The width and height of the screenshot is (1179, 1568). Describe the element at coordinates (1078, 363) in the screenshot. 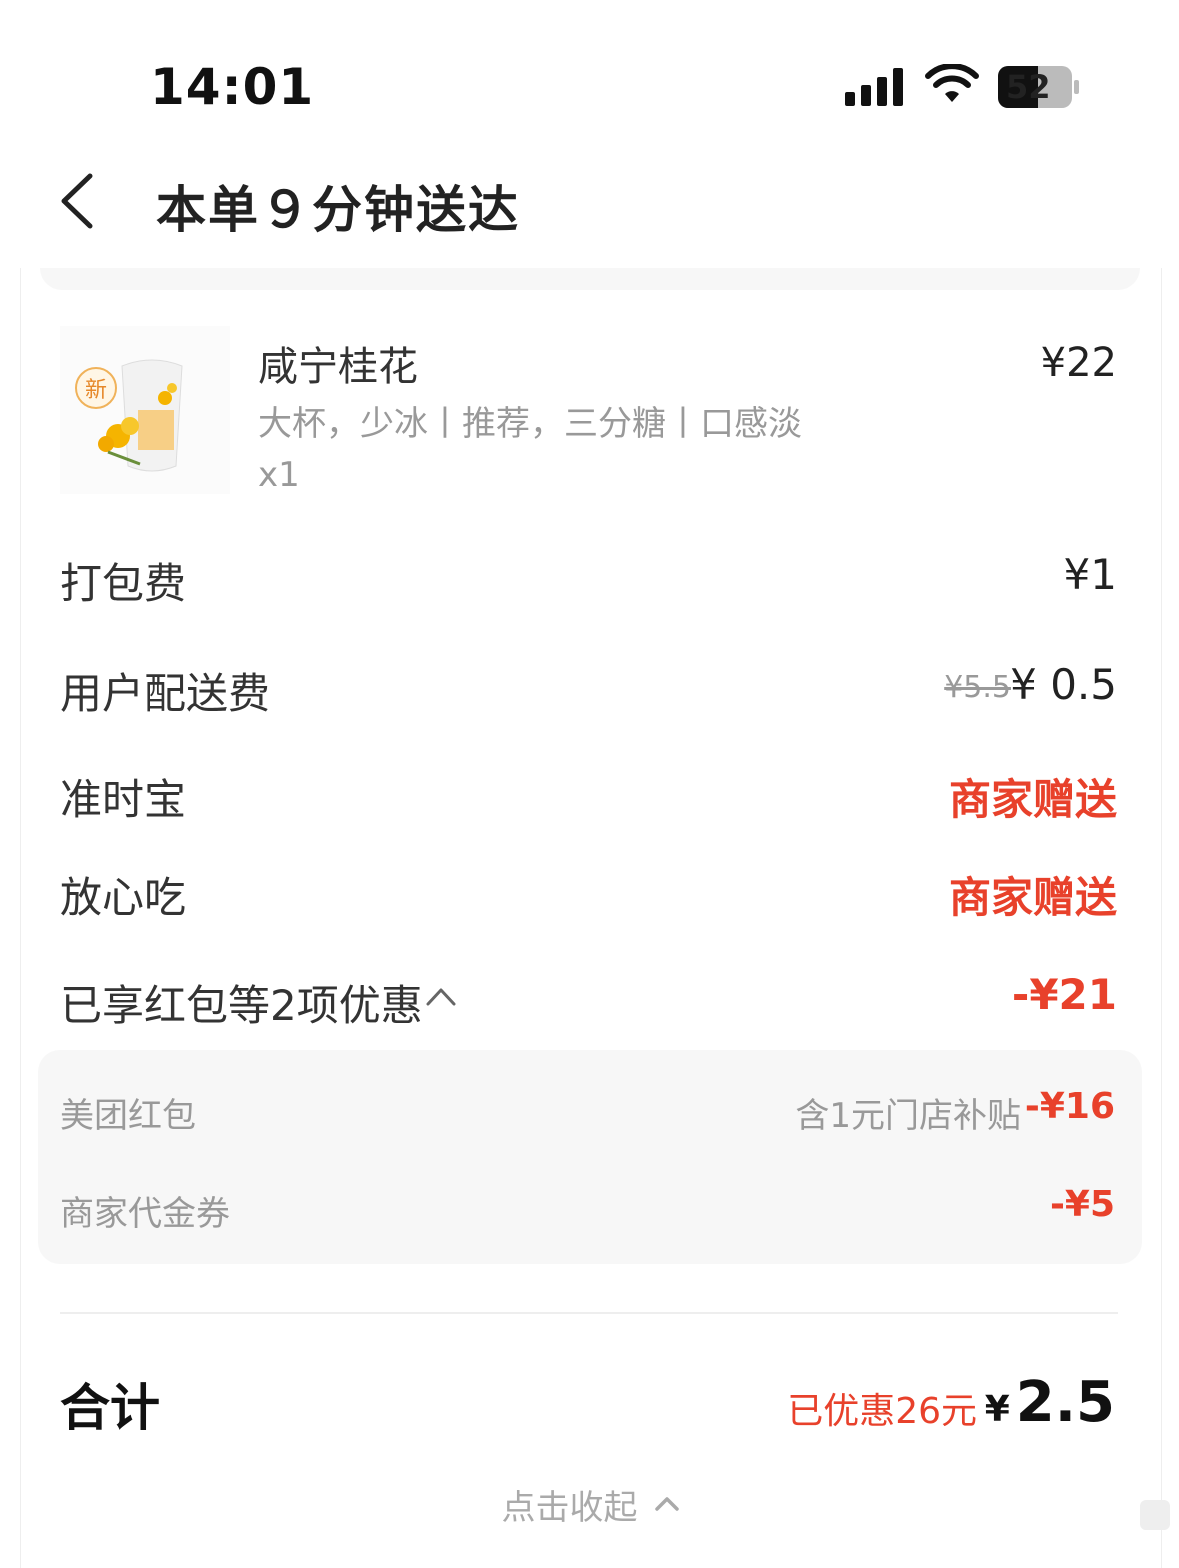

I see `product-price: ¥22` at that location.